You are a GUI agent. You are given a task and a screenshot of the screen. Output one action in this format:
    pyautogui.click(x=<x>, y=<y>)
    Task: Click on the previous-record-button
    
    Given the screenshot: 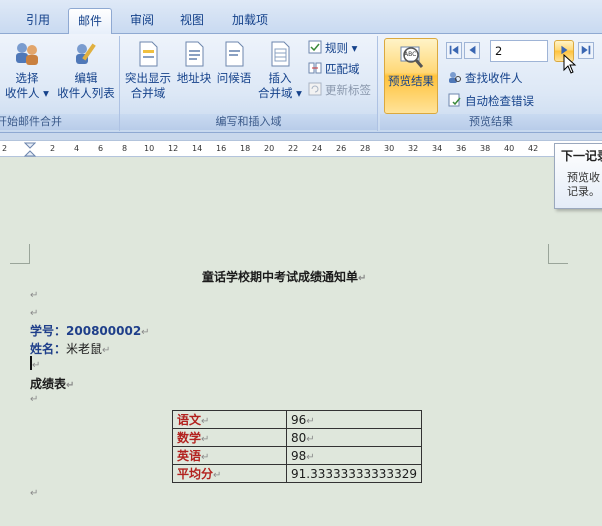 What is the action you would take?
    pyautogui.click(x=472, y=50)
    